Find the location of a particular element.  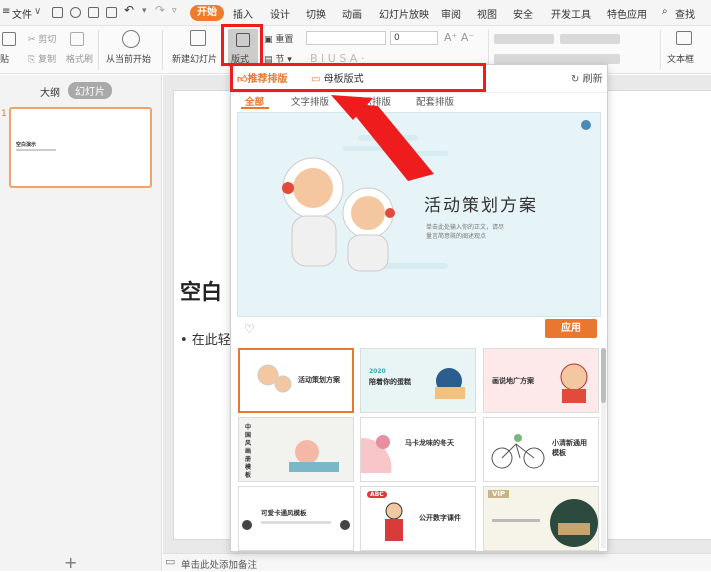

annotation-arrow is located at coordinates (382, 138).